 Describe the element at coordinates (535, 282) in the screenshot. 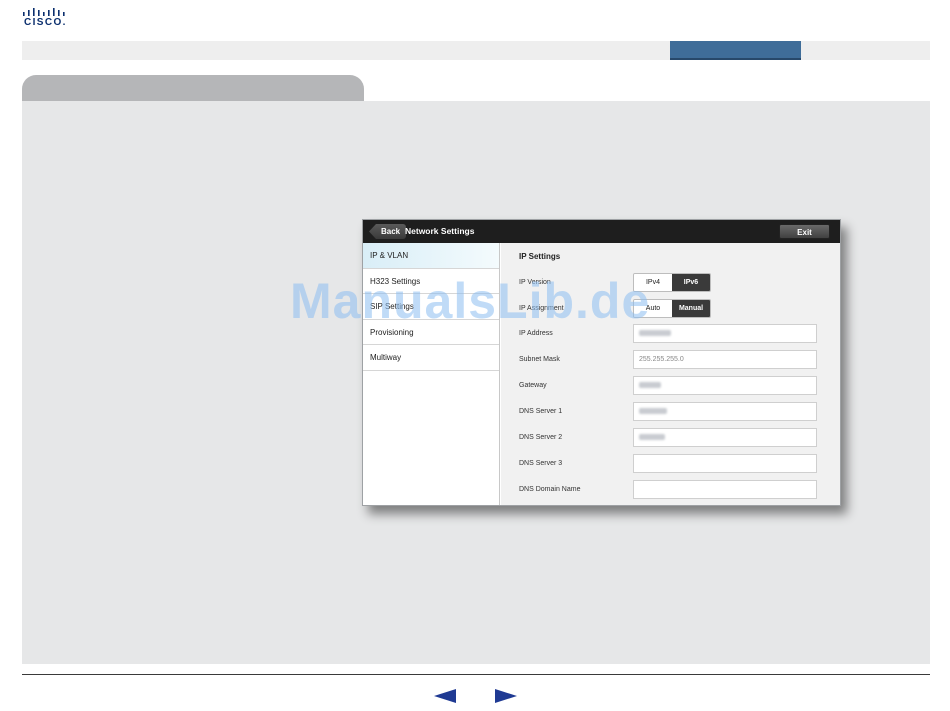

I see `ip-version-label: IP Version` at that location.